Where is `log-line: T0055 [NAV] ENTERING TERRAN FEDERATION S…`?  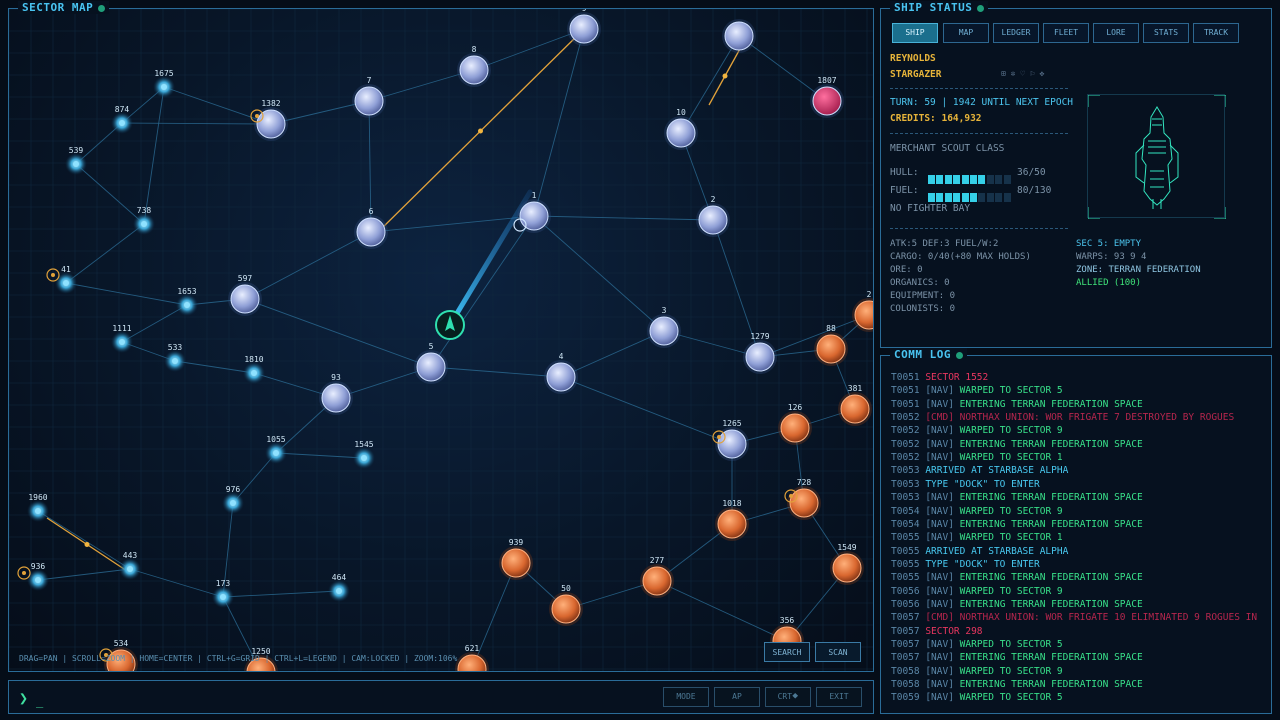 log-line: T0055 [NAV] ENTERING TERRAN FEDERATION S… is located at coordinates (1017, 577).